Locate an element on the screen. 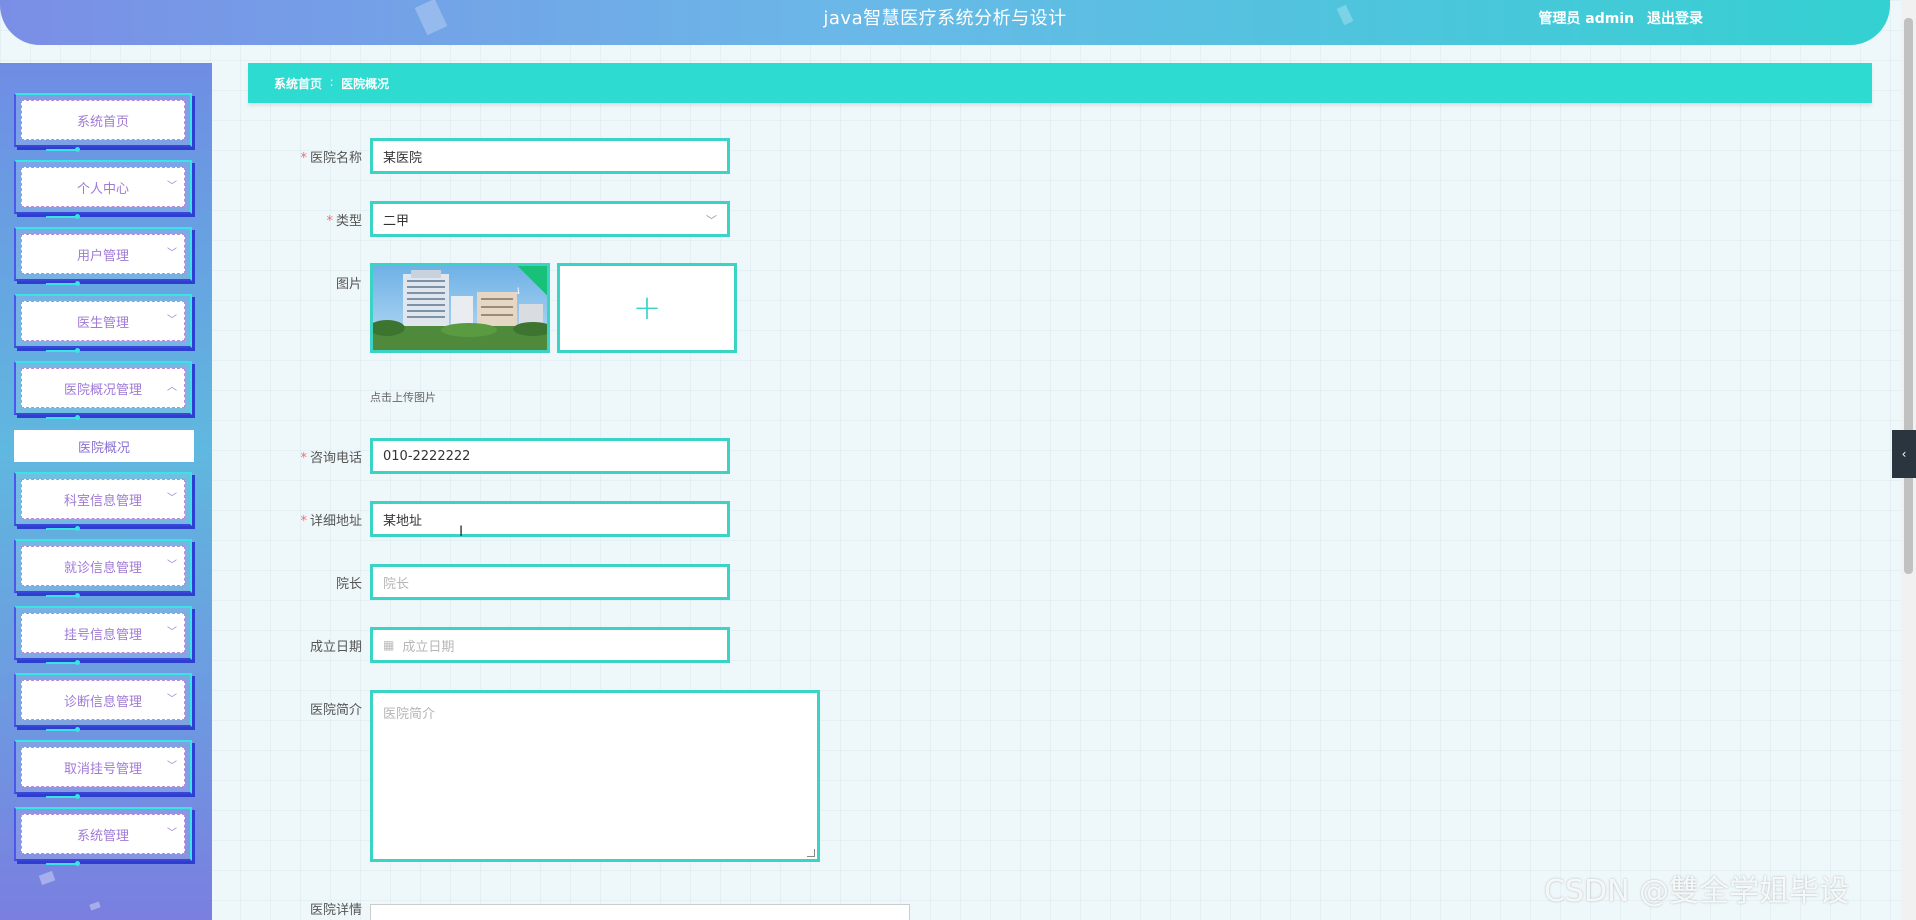 The height and width of the screenshot is (920, 1916). image-label: 图片 is located at coordinates (302, 282).